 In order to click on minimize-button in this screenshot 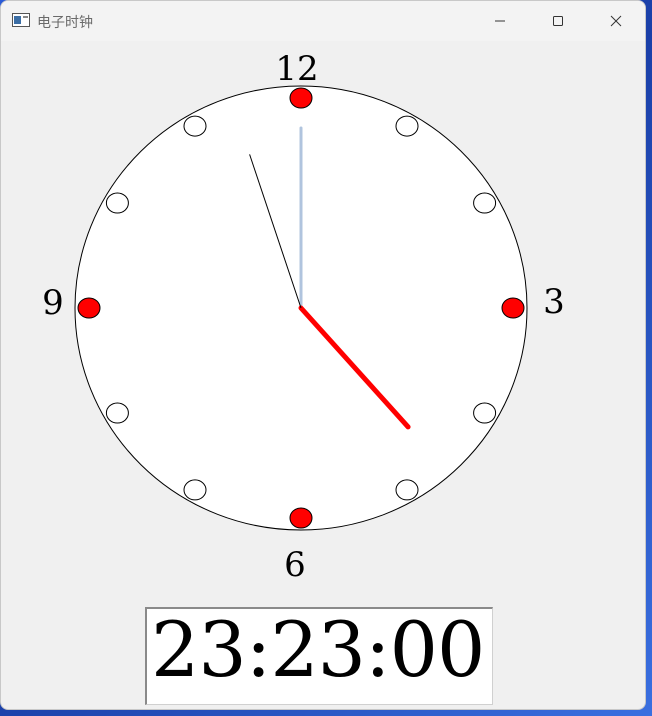, I will do `click(500, 21)`.